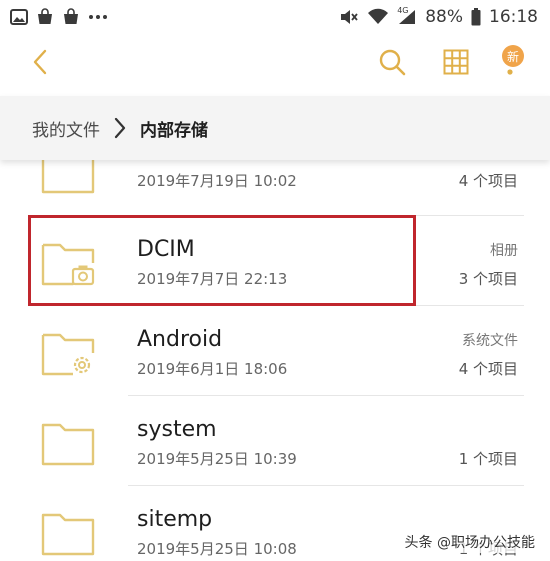 The width and height of the screenshot is (550, 561). What do you see at coordinates (98, 17) in the screenshot?
I see `more-dots-icon` at bounding box center [98, 17].